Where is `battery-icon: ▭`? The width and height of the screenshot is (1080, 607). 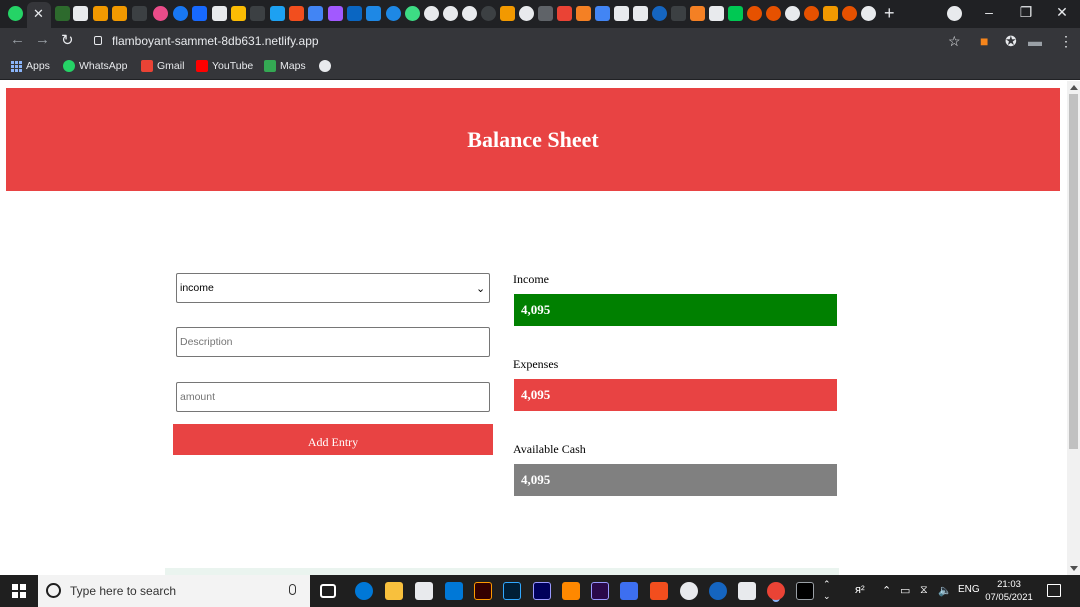 battery-icon: ▭ is located at coordinates (905, 590).